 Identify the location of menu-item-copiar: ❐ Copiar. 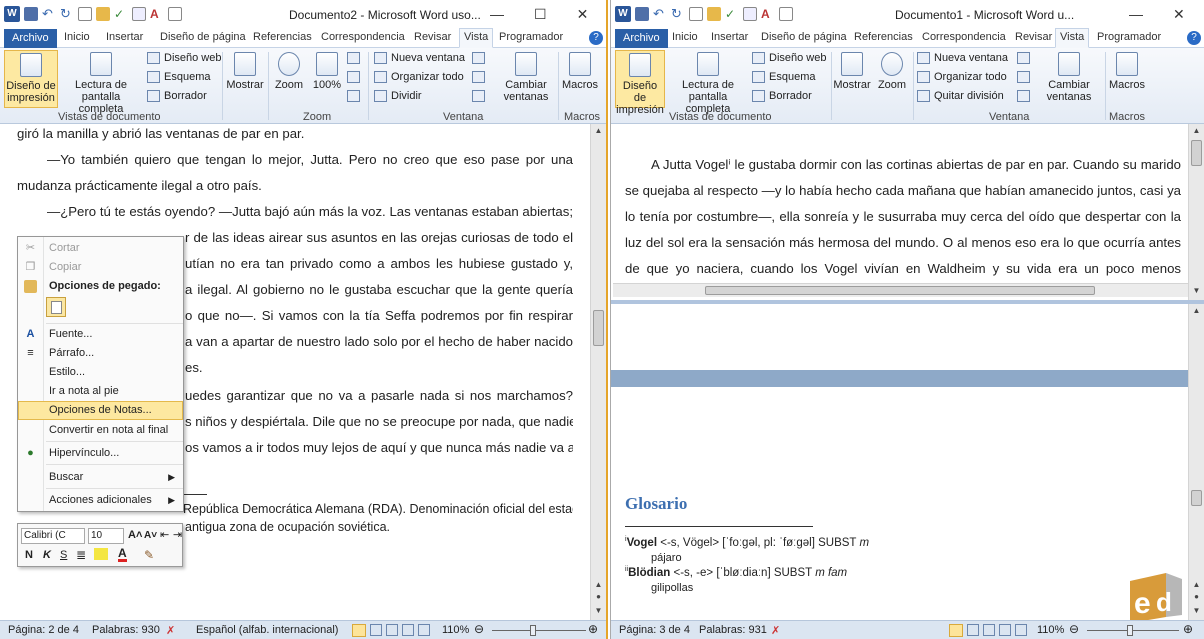
(100, 267).